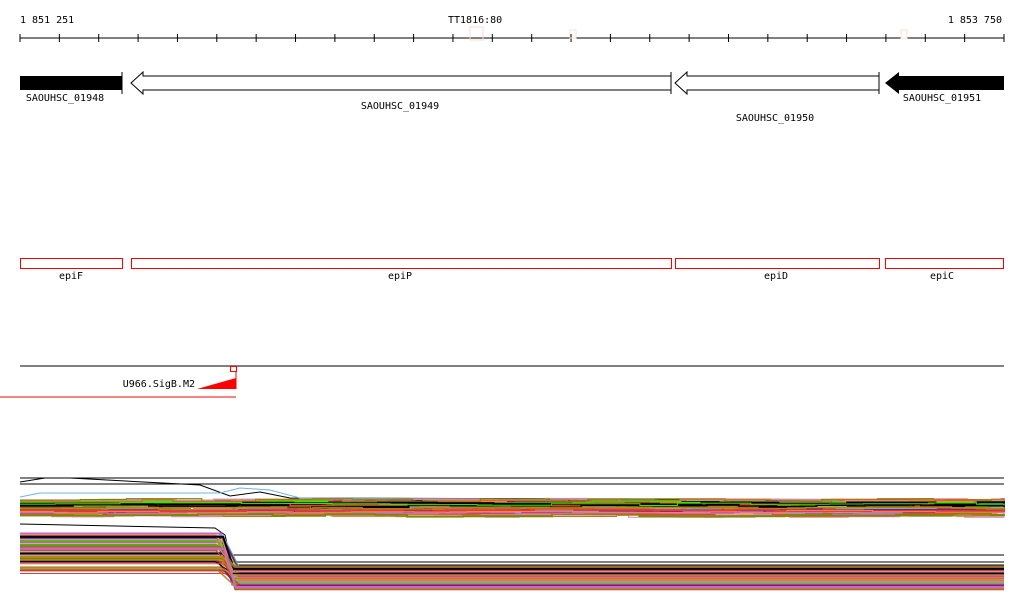  What do you see at coordinates (401, 270) in the screenshot?
I see `feature-epiP: epiP` at bounding box center [401, 270].